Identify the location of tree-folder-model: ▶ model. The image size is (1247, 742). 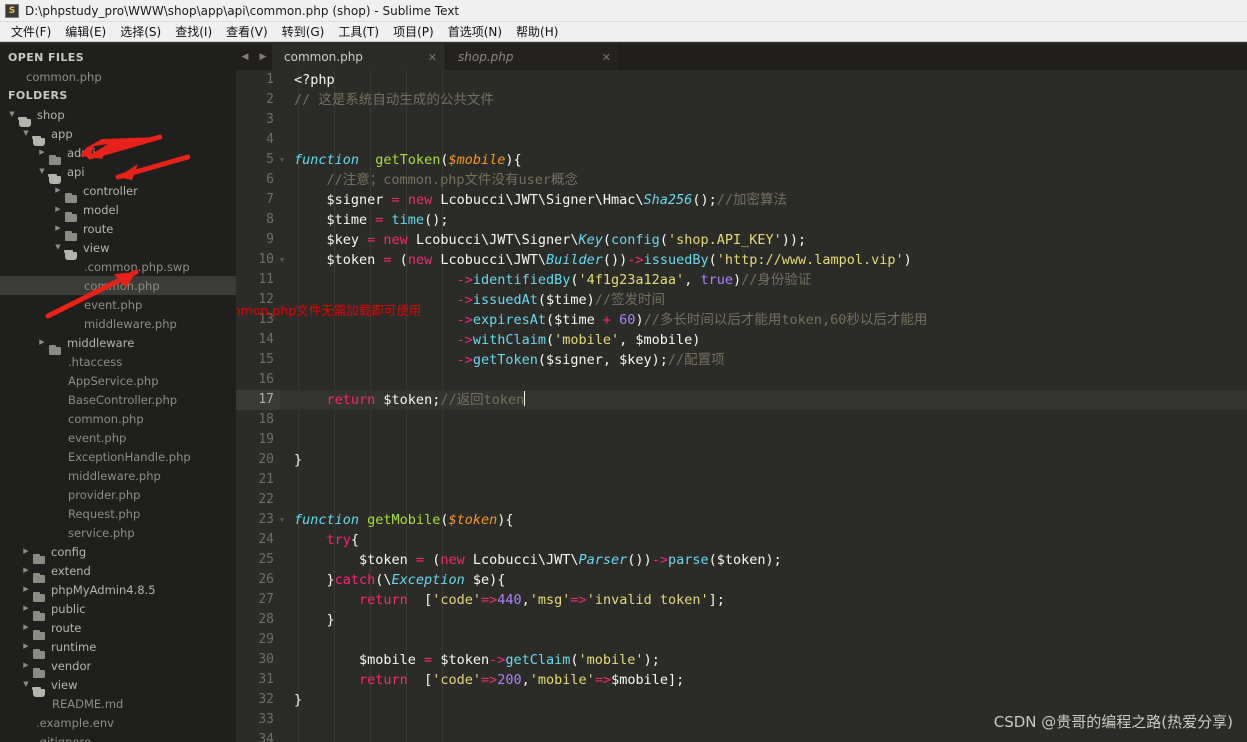
(118, 211).